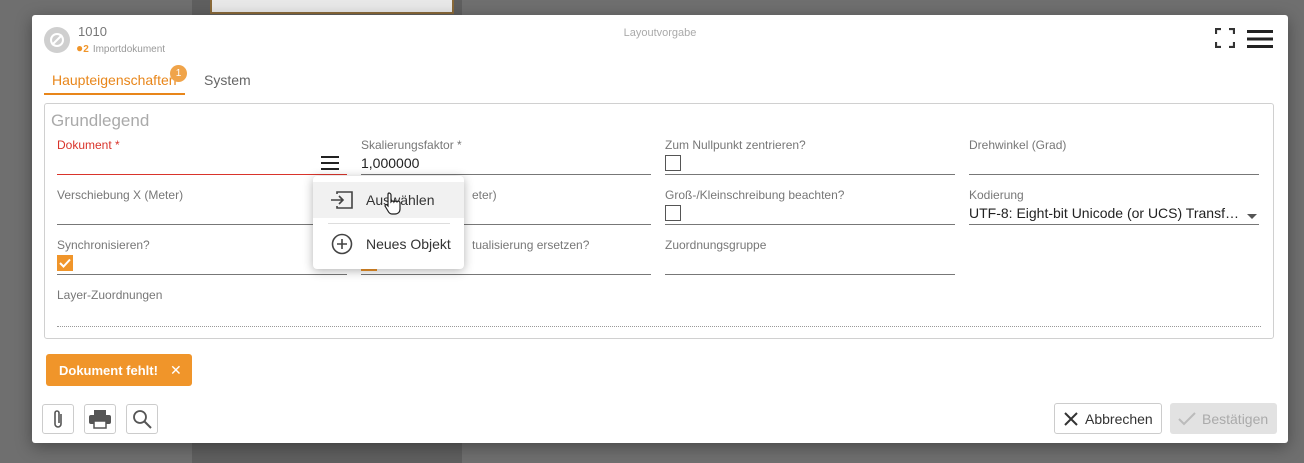 The image size is (1304, 463). I want to click on error-chip: Dokument fehlt! ✕, so click(119, 370).